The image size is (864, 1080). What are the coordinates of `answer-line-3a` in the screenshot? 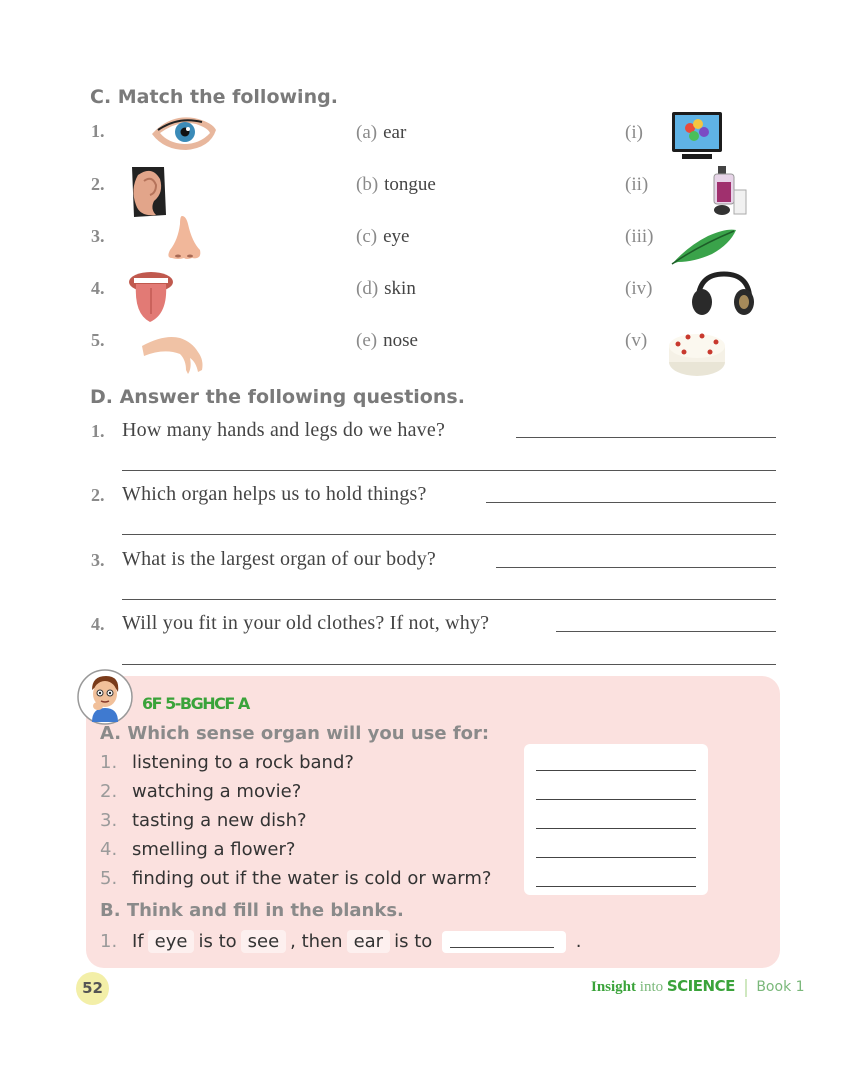 It's located at (636, 567).